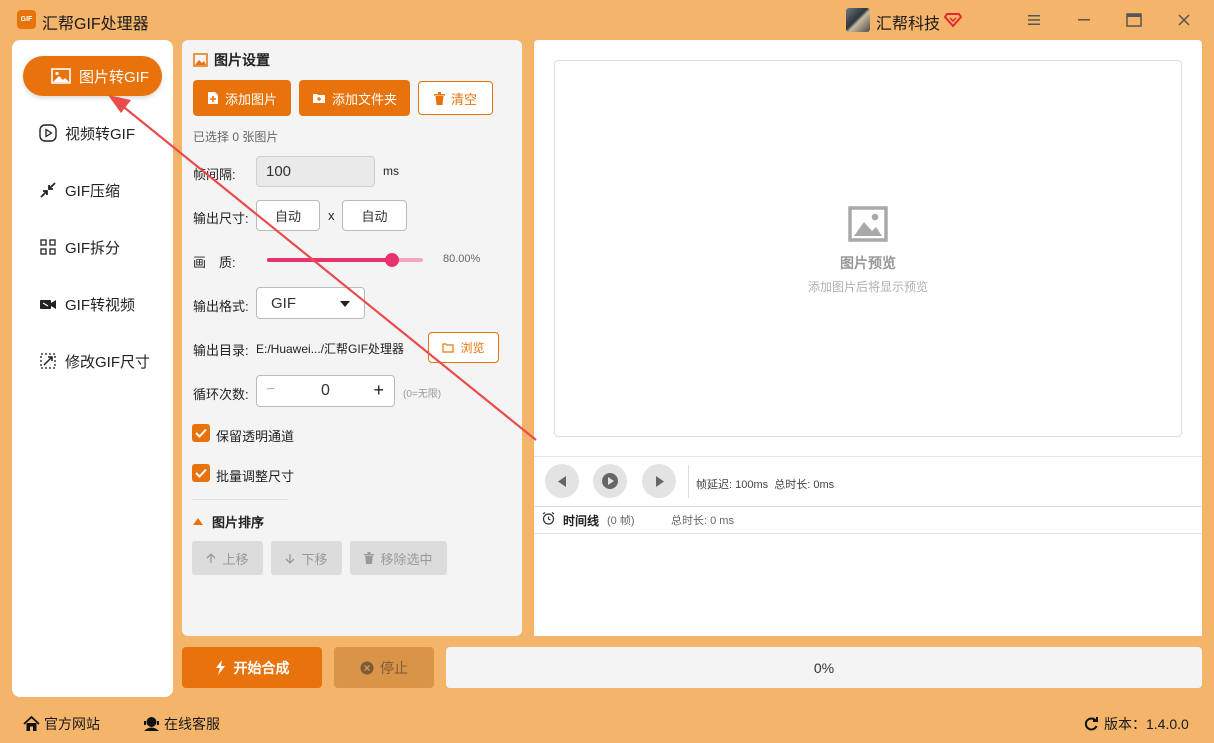 This screenshot has height=743, width=1214. I want to click on format-select-value: GIF, so click(283, 303).